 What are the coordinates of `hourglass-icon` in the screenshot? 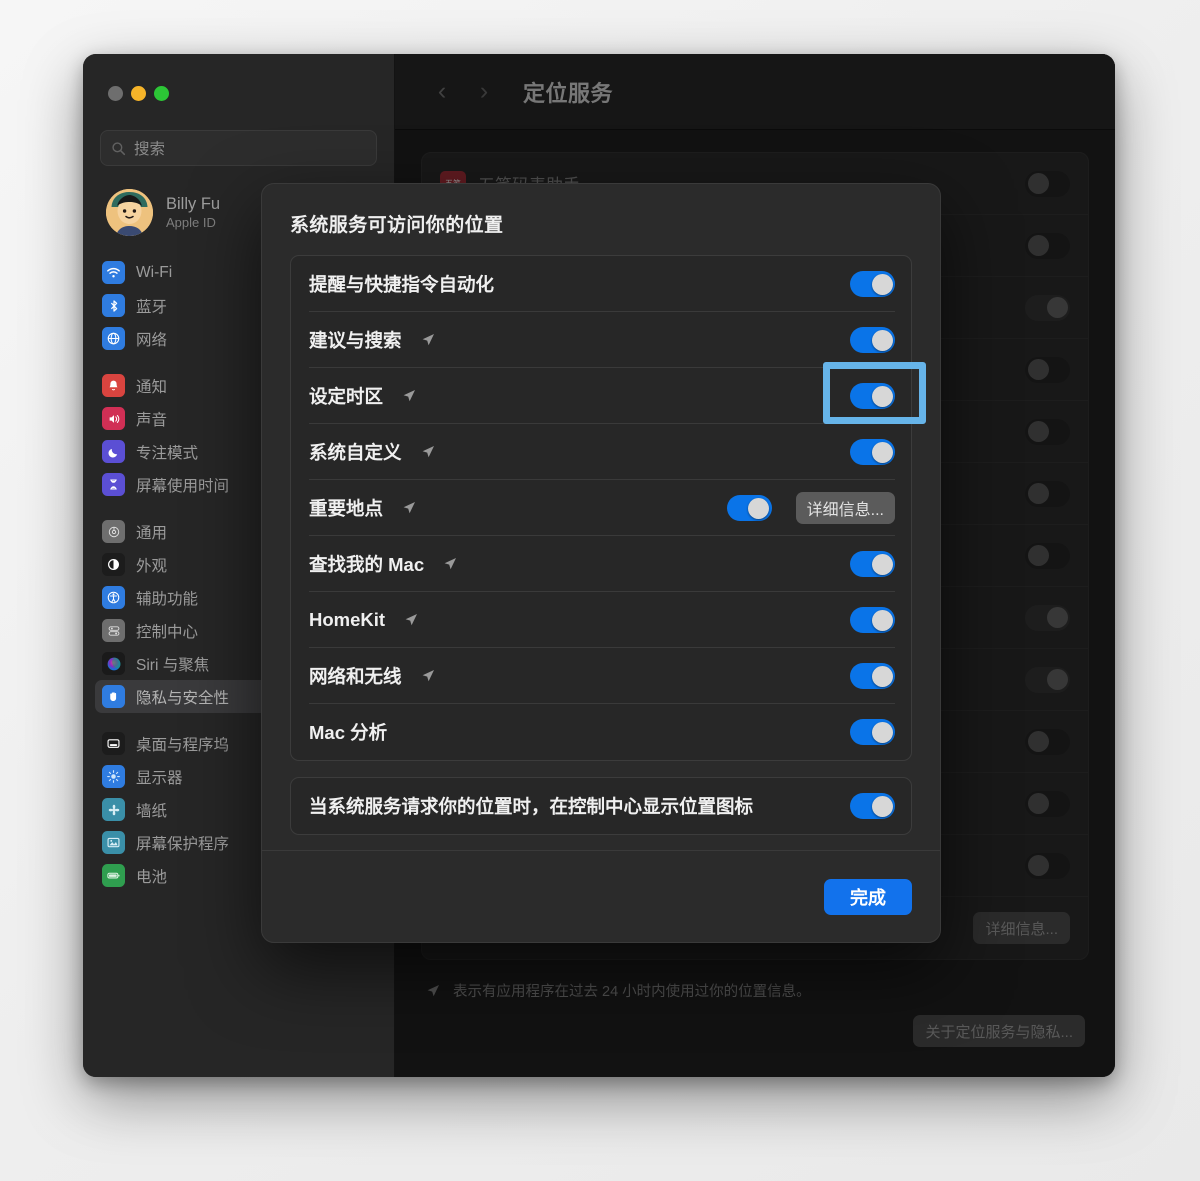 It's located at (113, 484).